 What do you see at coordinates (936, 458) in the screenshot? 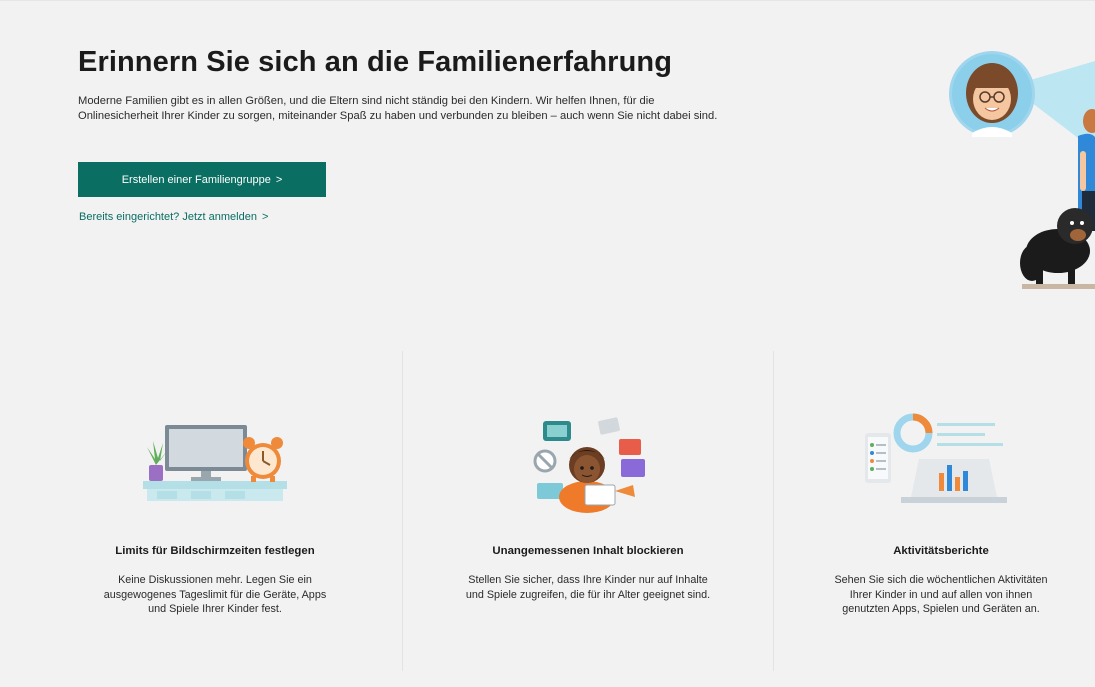
I see `activity-report-illustration` at bounding box center [936, 458].